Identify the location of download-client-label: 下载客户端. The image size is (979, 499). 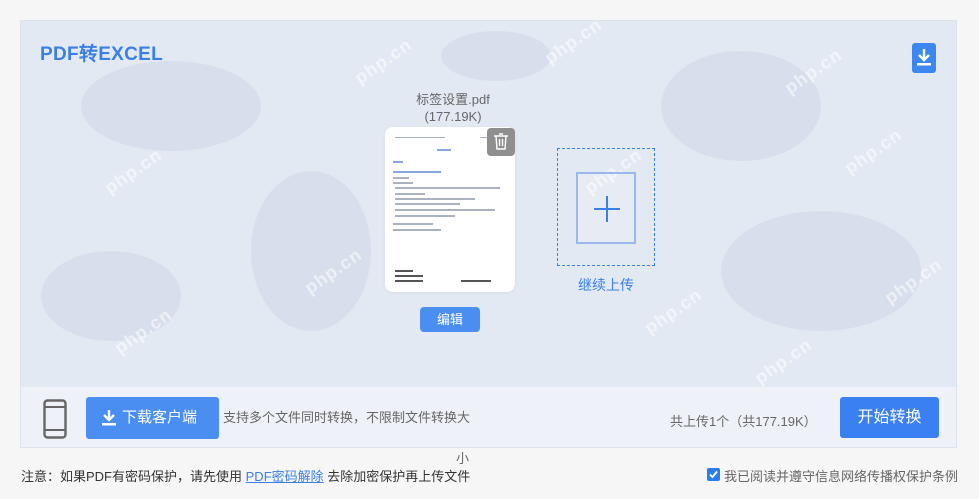
(160, 417).